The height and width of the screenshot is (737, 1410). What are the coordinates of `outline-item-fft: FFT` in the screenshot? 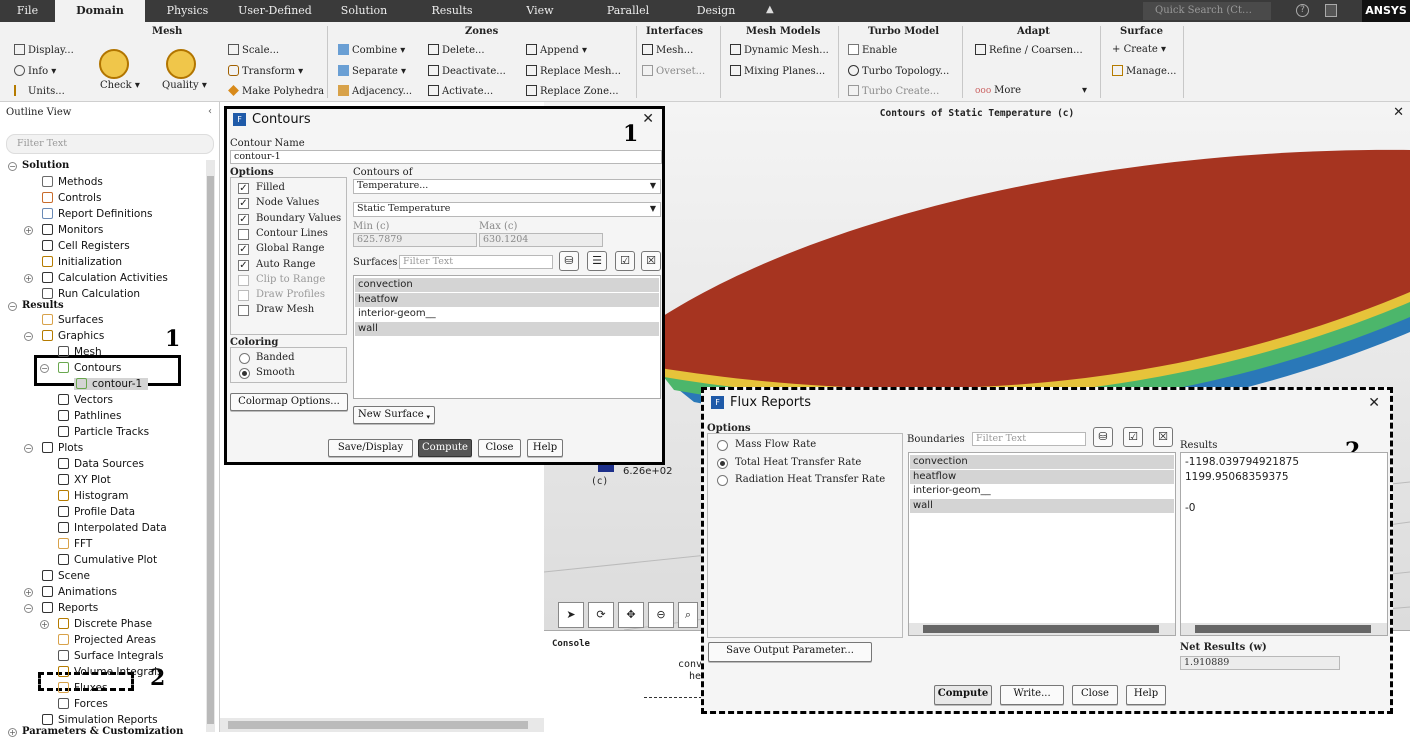 It's located at (75, 544).